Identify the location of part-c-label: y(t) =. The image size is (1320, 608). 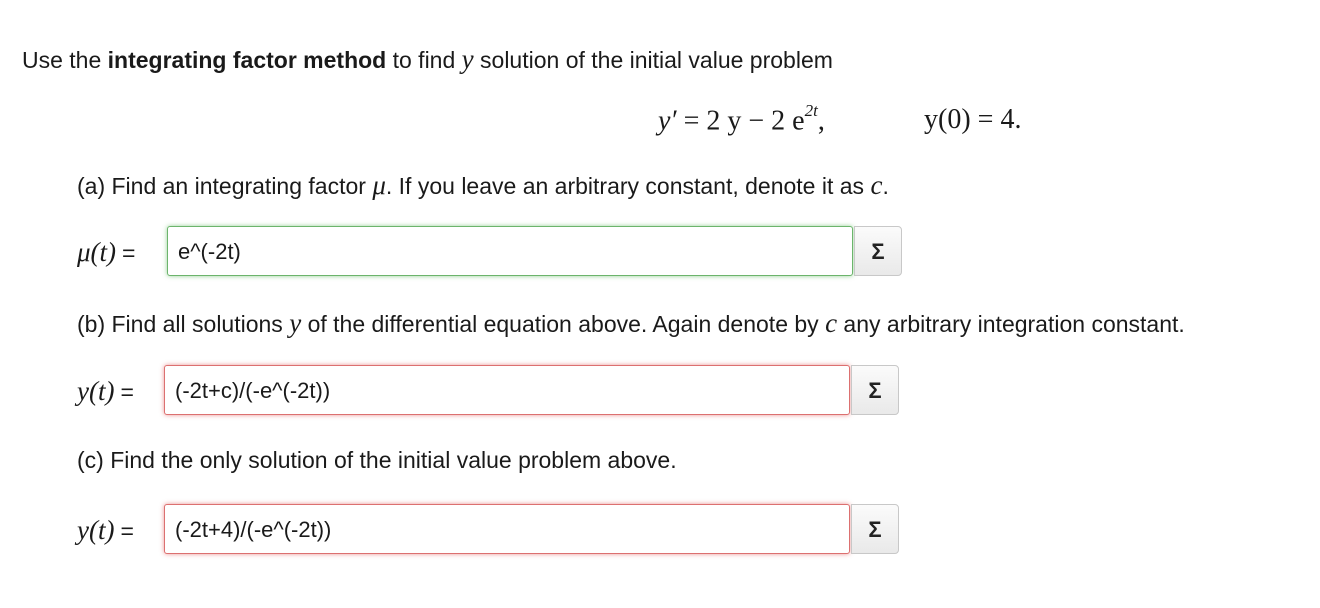
(122, 530).